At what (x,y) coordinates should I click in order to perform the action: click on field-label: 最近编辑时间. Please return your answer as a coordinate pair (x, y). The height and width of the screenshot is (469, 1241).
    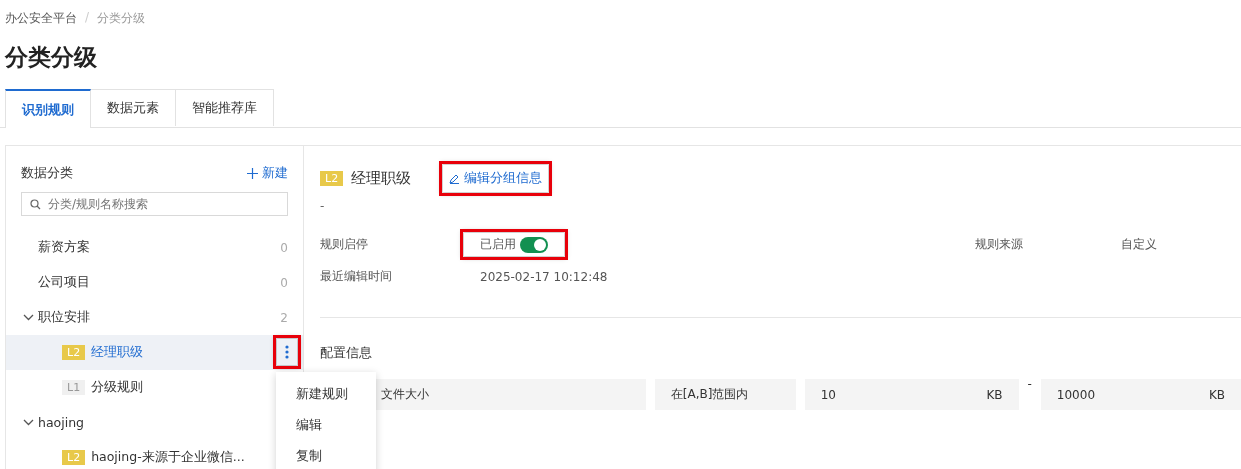
    Looking at the image, I should click on (356, 276).